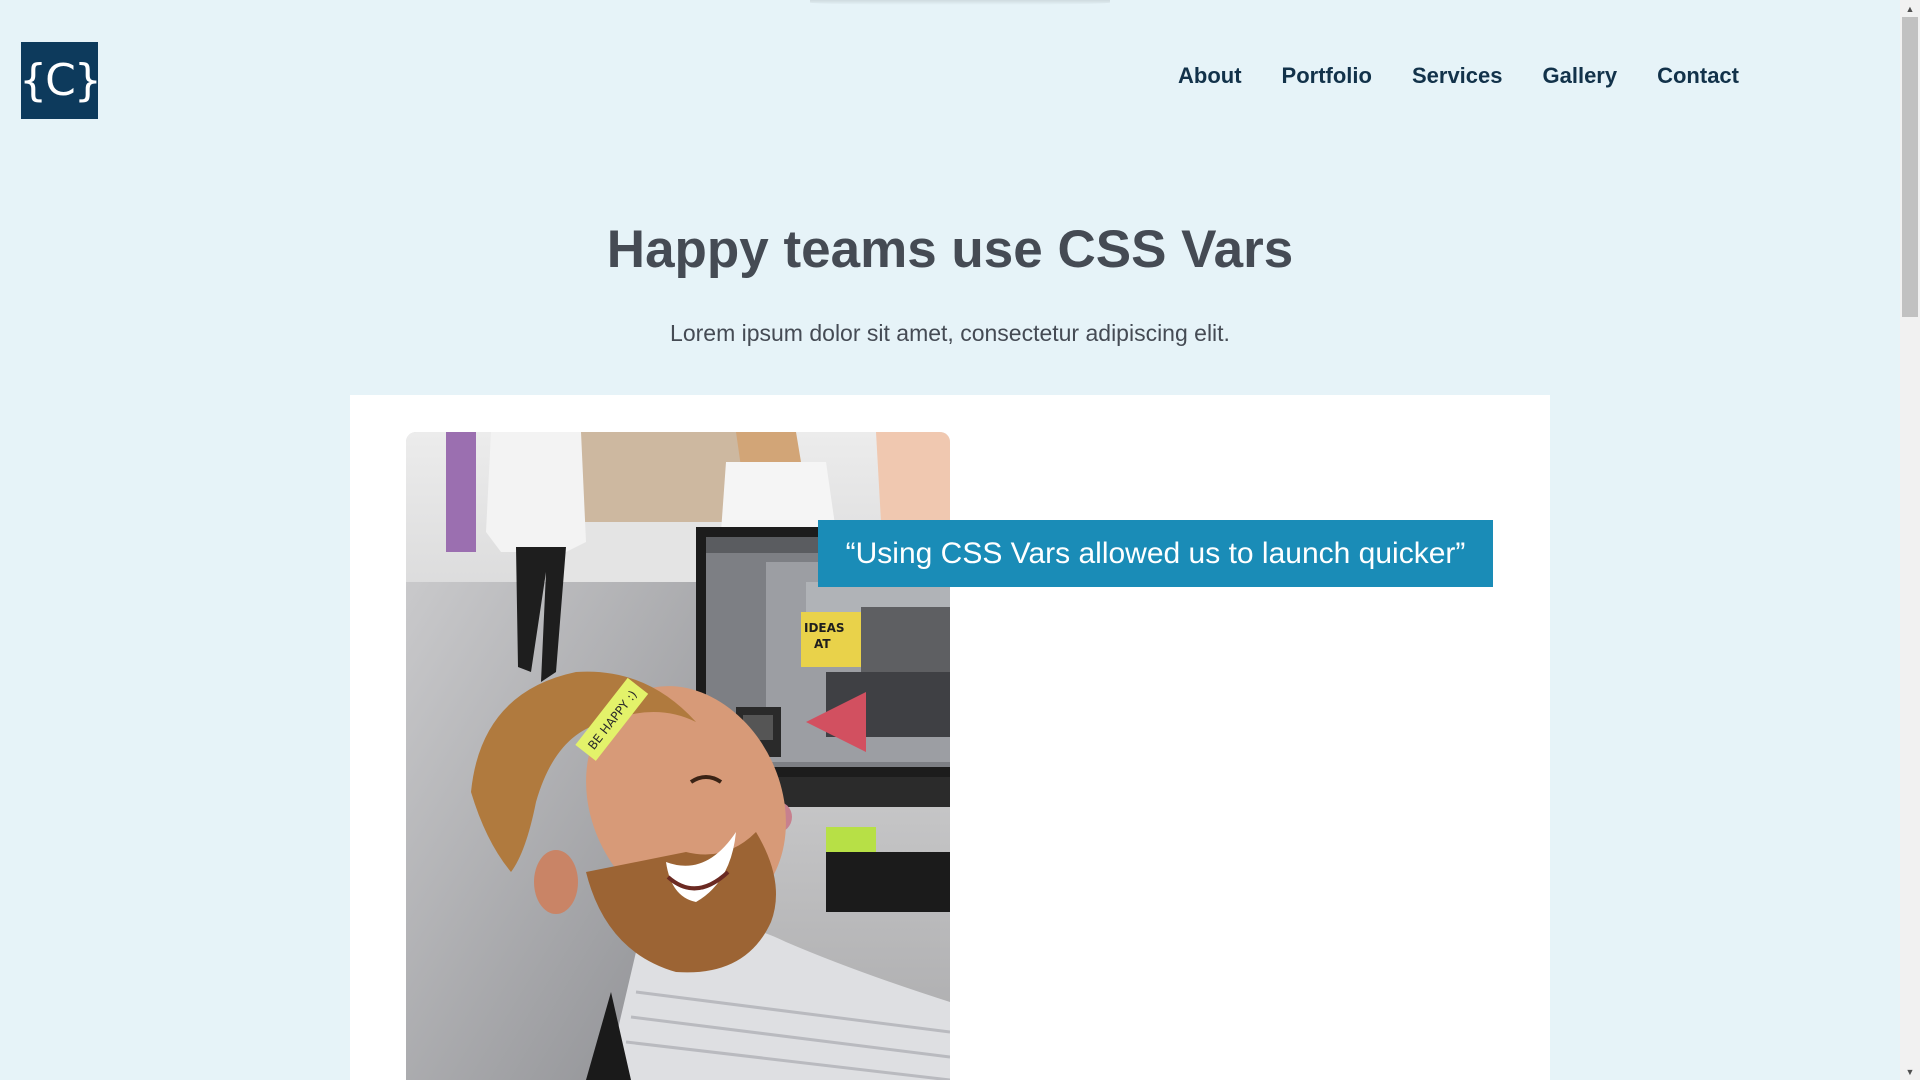 The height and width of the screenshot is (1080, 1920). Describe the element at coordinates (1910, 540) in the screenshot. I see `vertical-scrollbar: ▲ ▼` at that location.